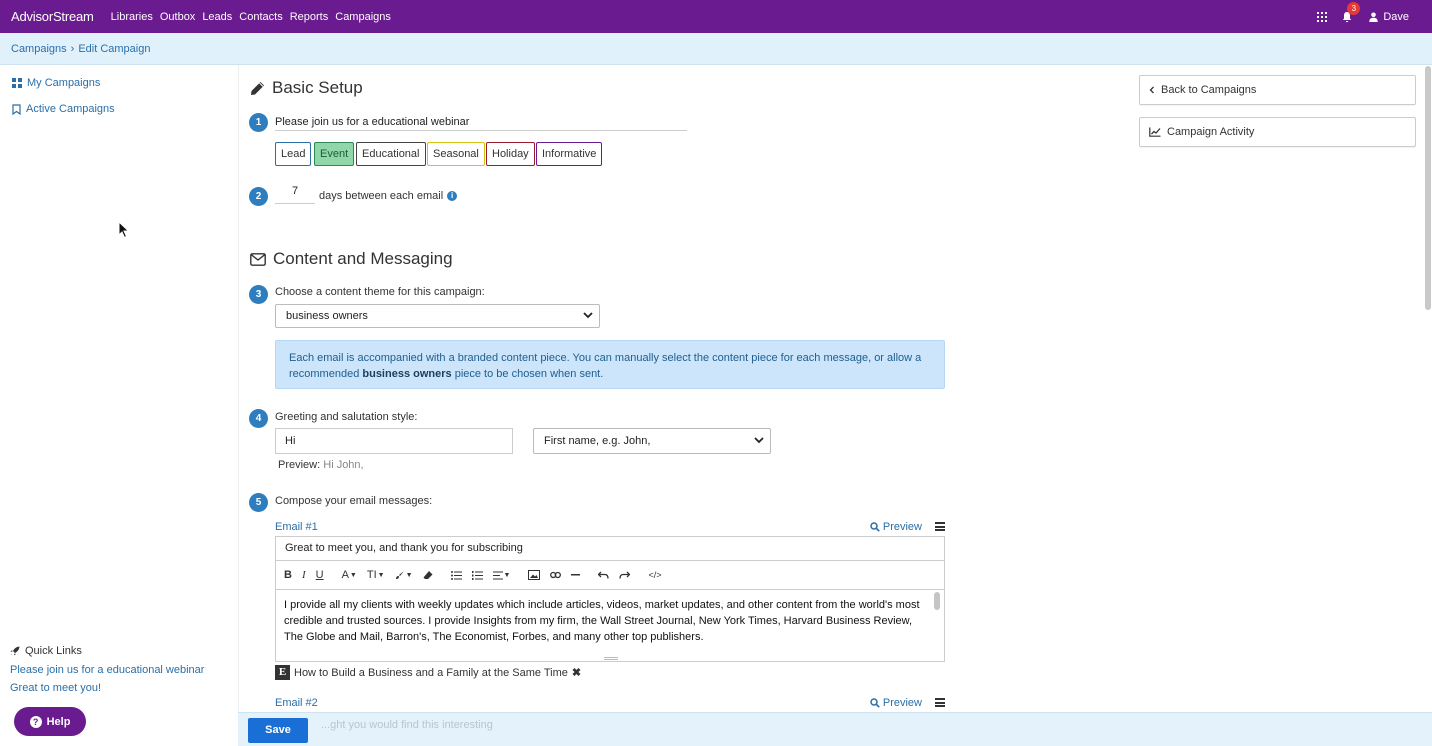  I want to click on publisher-logo-icon: E, so click(282, 672).